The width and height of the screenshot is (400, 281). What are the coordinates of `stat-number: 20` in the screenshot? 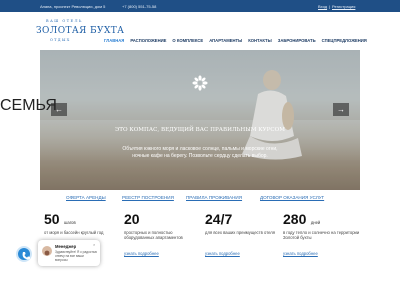 It's located at (132, 219).